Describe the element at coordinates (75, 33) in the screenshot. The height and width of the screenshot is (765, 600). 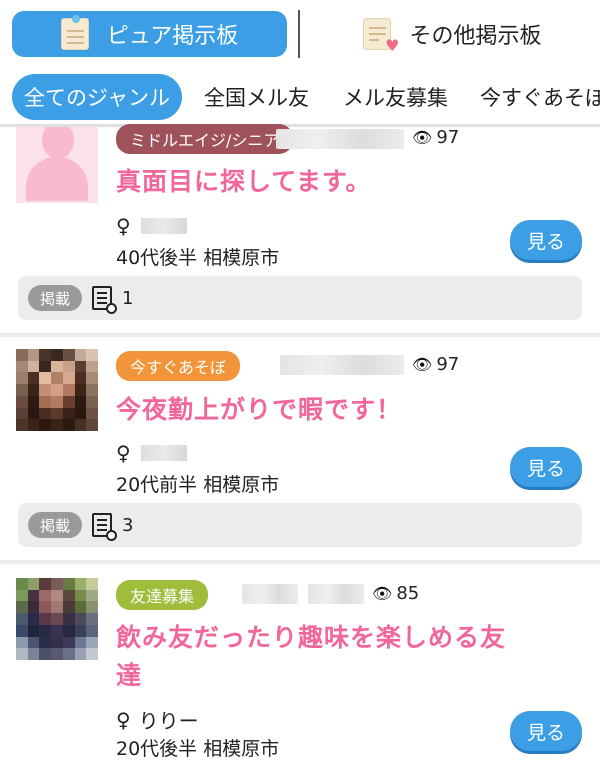
I see `board-icon` at that location.